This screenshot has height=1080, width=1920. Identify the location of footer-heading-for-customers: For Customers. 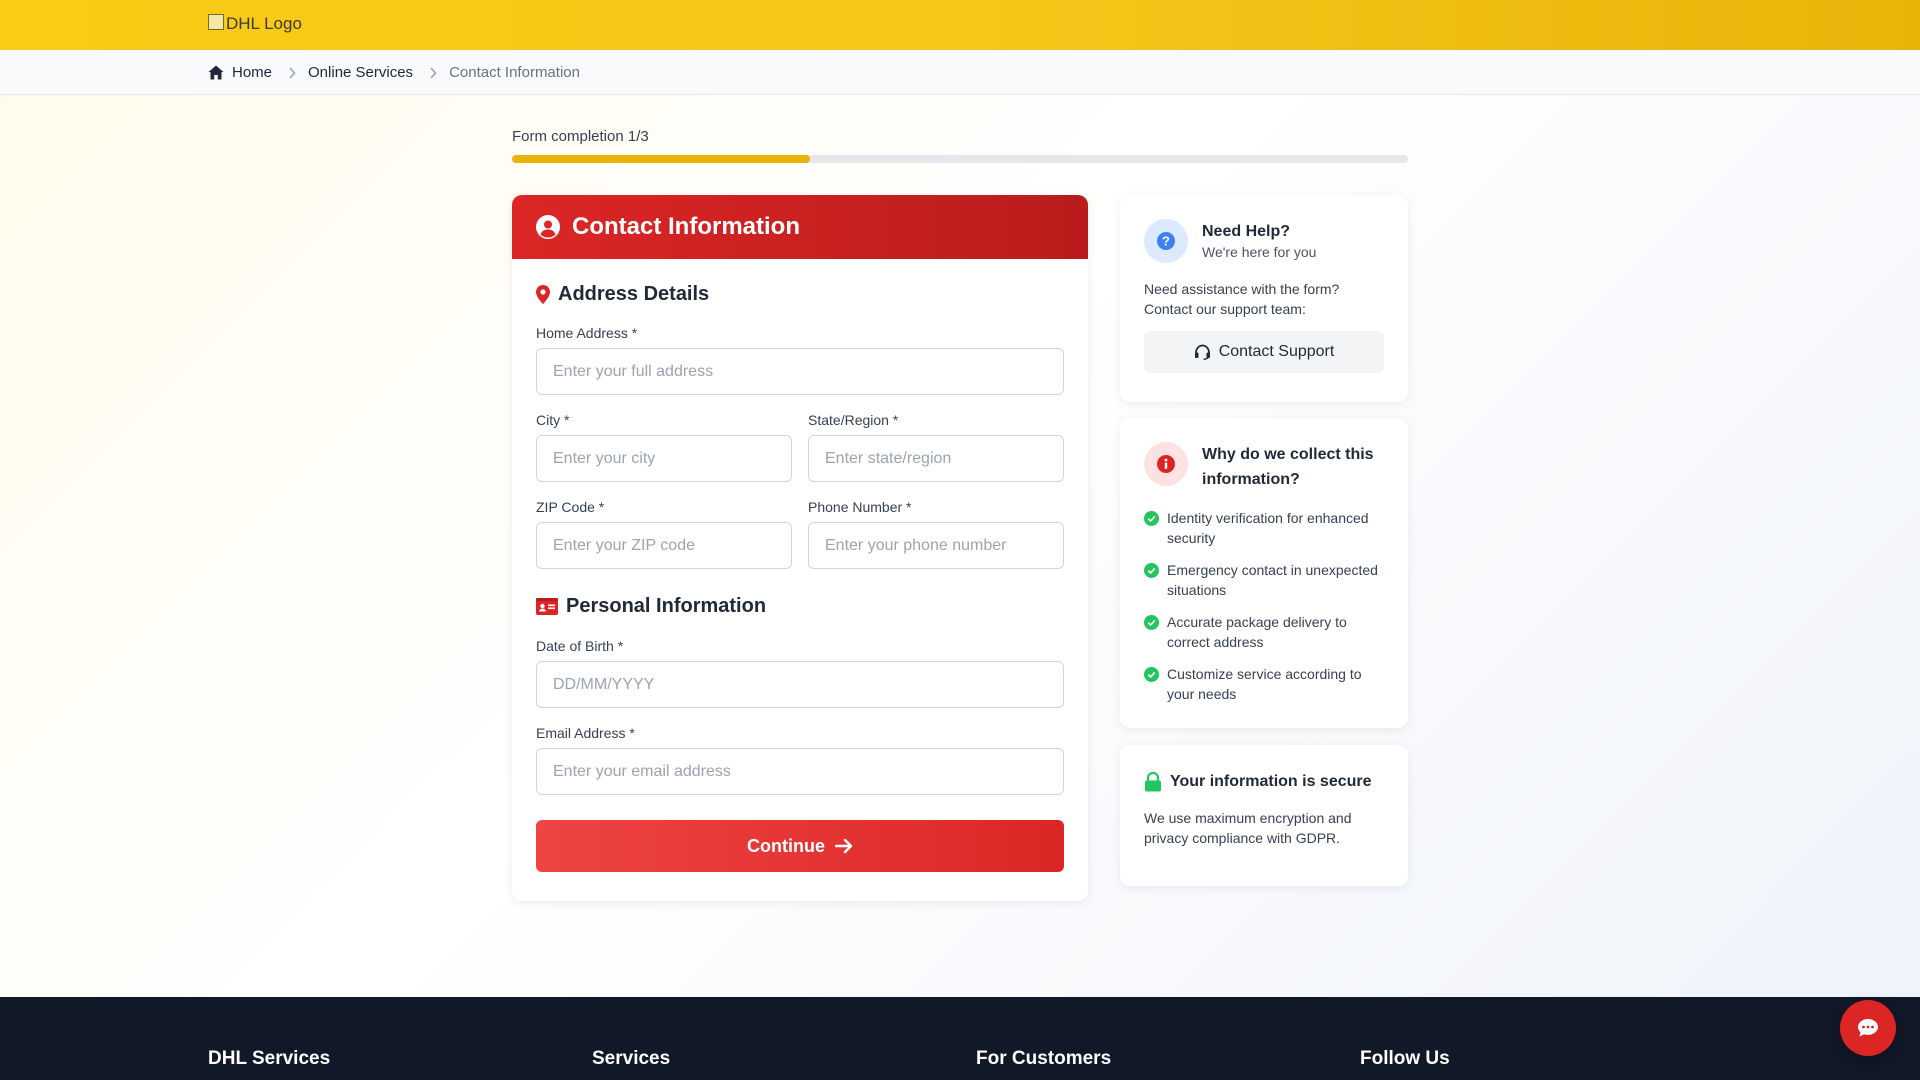
(1044, 1058).